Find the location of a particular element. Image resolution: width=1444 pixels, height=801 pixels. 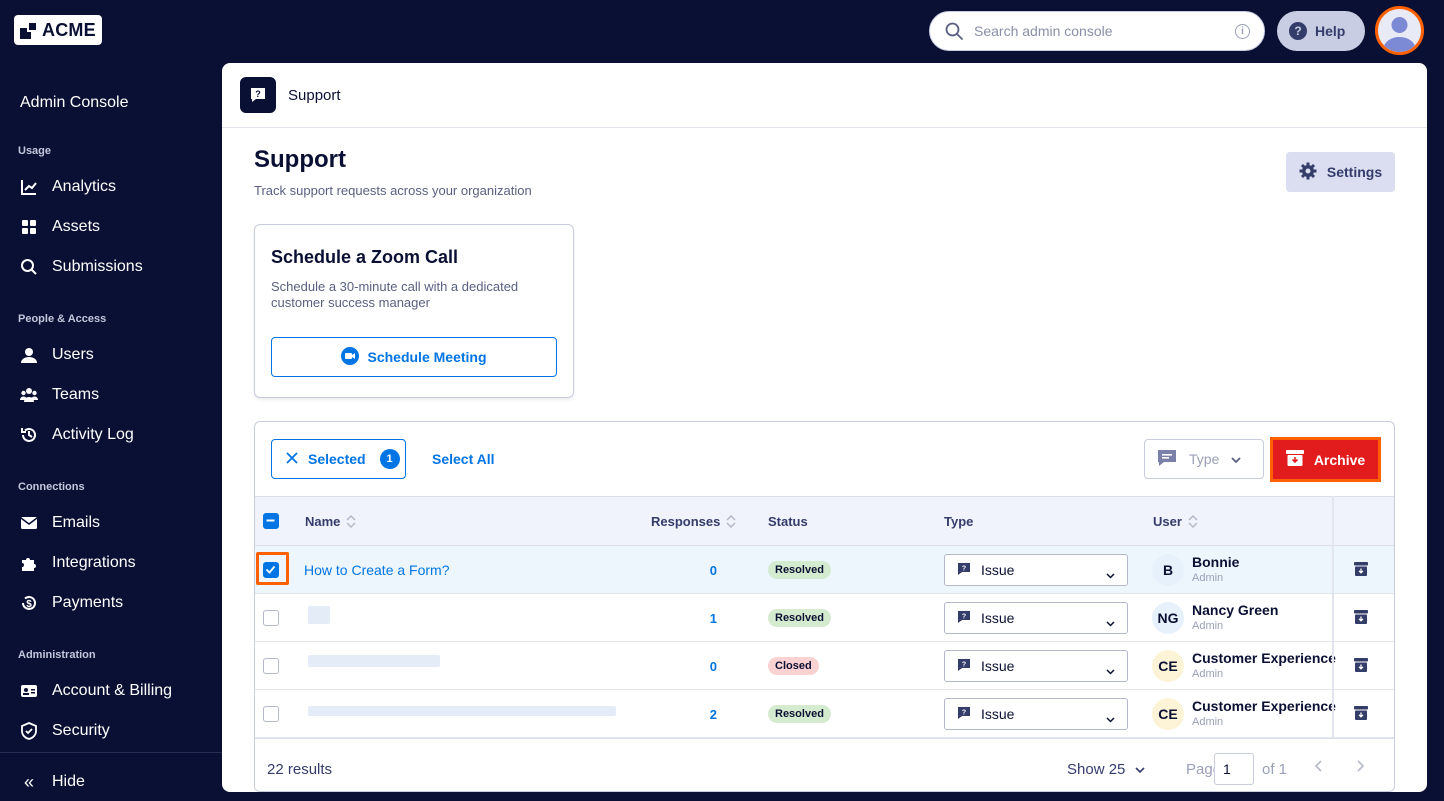

user-avatar is located at coordinates (1399, 30).